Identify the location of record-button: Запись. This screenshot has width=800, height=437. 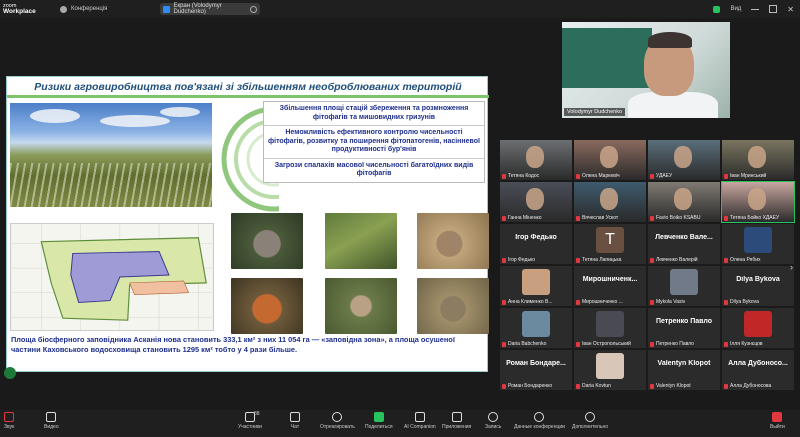
(493, 421).